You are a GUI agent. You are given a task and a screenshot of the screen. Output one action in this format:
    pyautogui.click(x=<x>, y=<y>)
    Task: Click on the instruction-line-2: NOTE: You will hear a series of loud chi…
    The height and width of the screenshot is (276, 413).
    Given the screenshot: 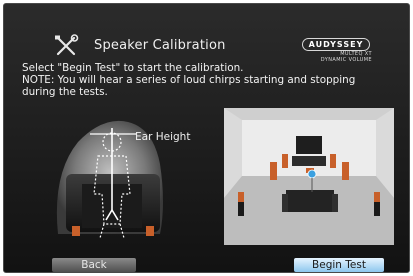 What is the action you would take?
    pyautogui.click(x=189, y=80)
    